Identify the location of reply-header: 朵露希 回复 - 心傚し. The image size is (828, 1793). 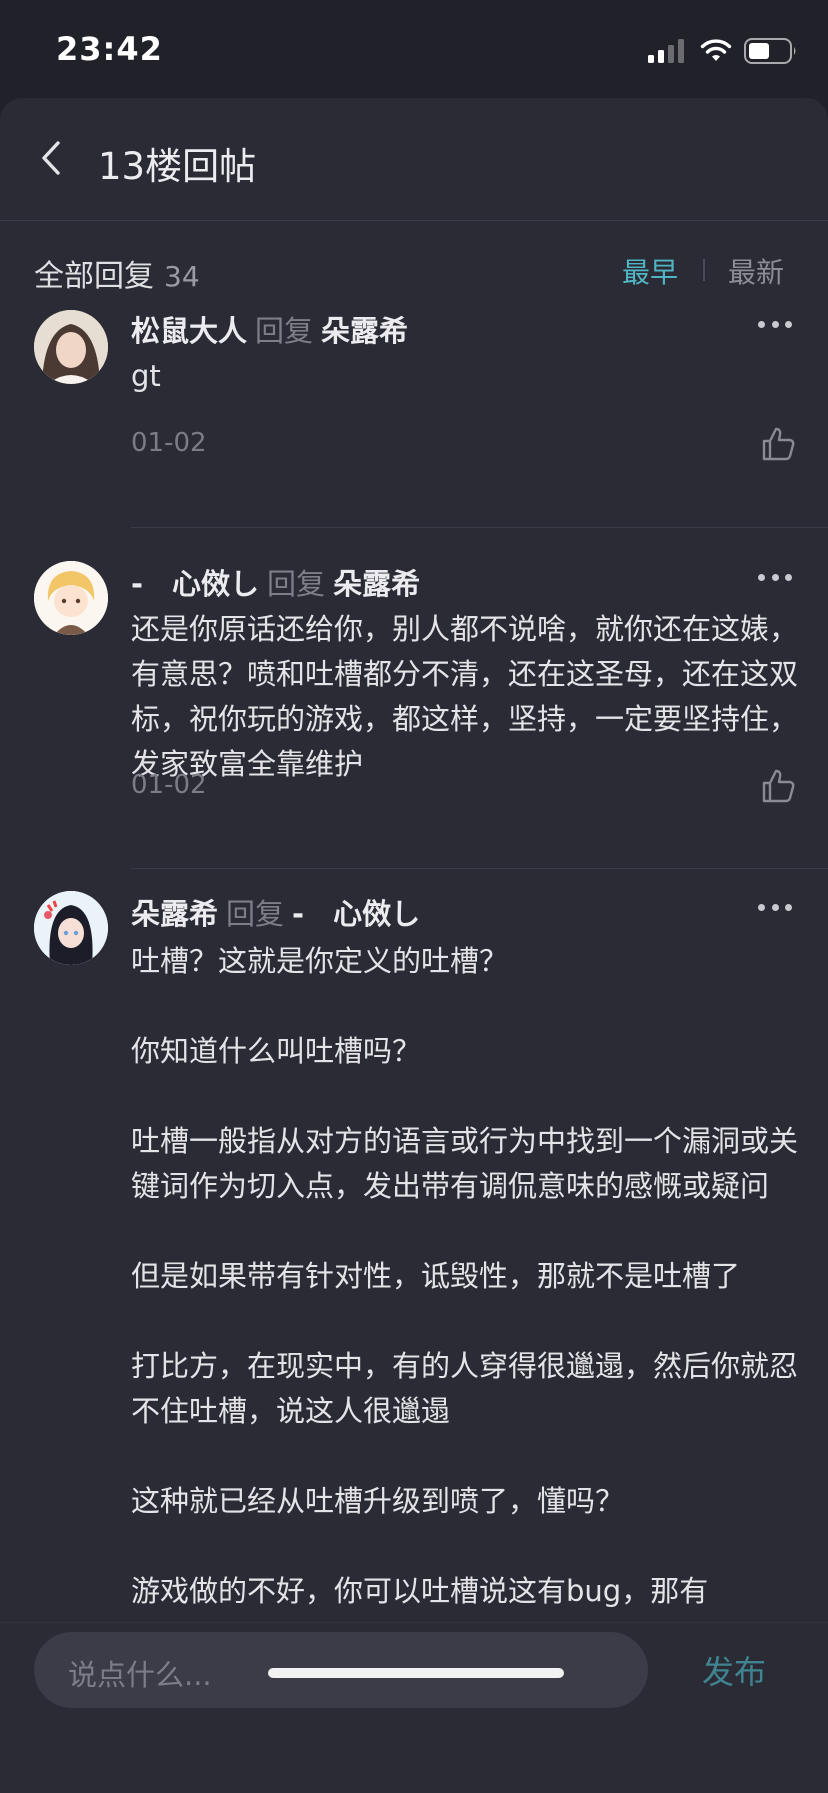
(275, 912).